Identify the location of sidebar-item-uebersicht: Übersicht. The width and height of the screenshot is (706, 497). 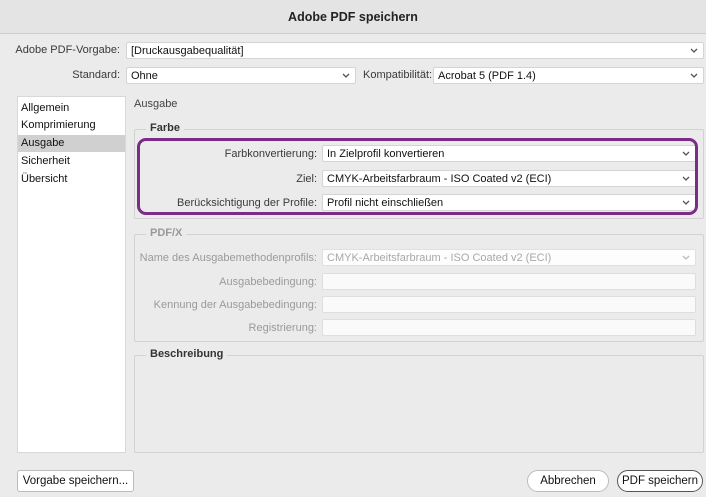
(71, 179).